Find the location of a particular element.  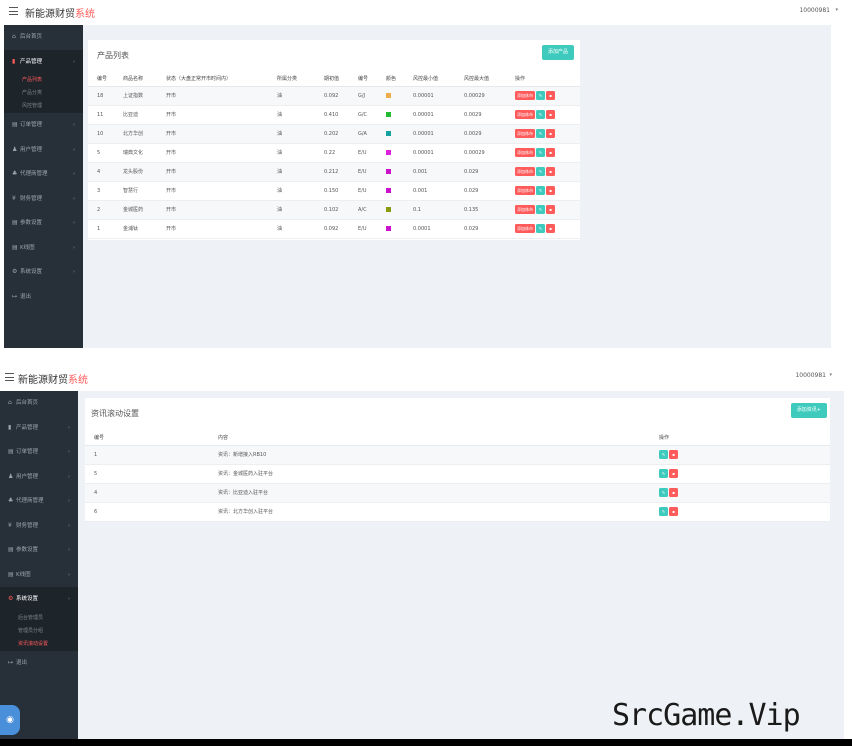

add-product-button: 添加产品 is located at coordinates (557, 52).